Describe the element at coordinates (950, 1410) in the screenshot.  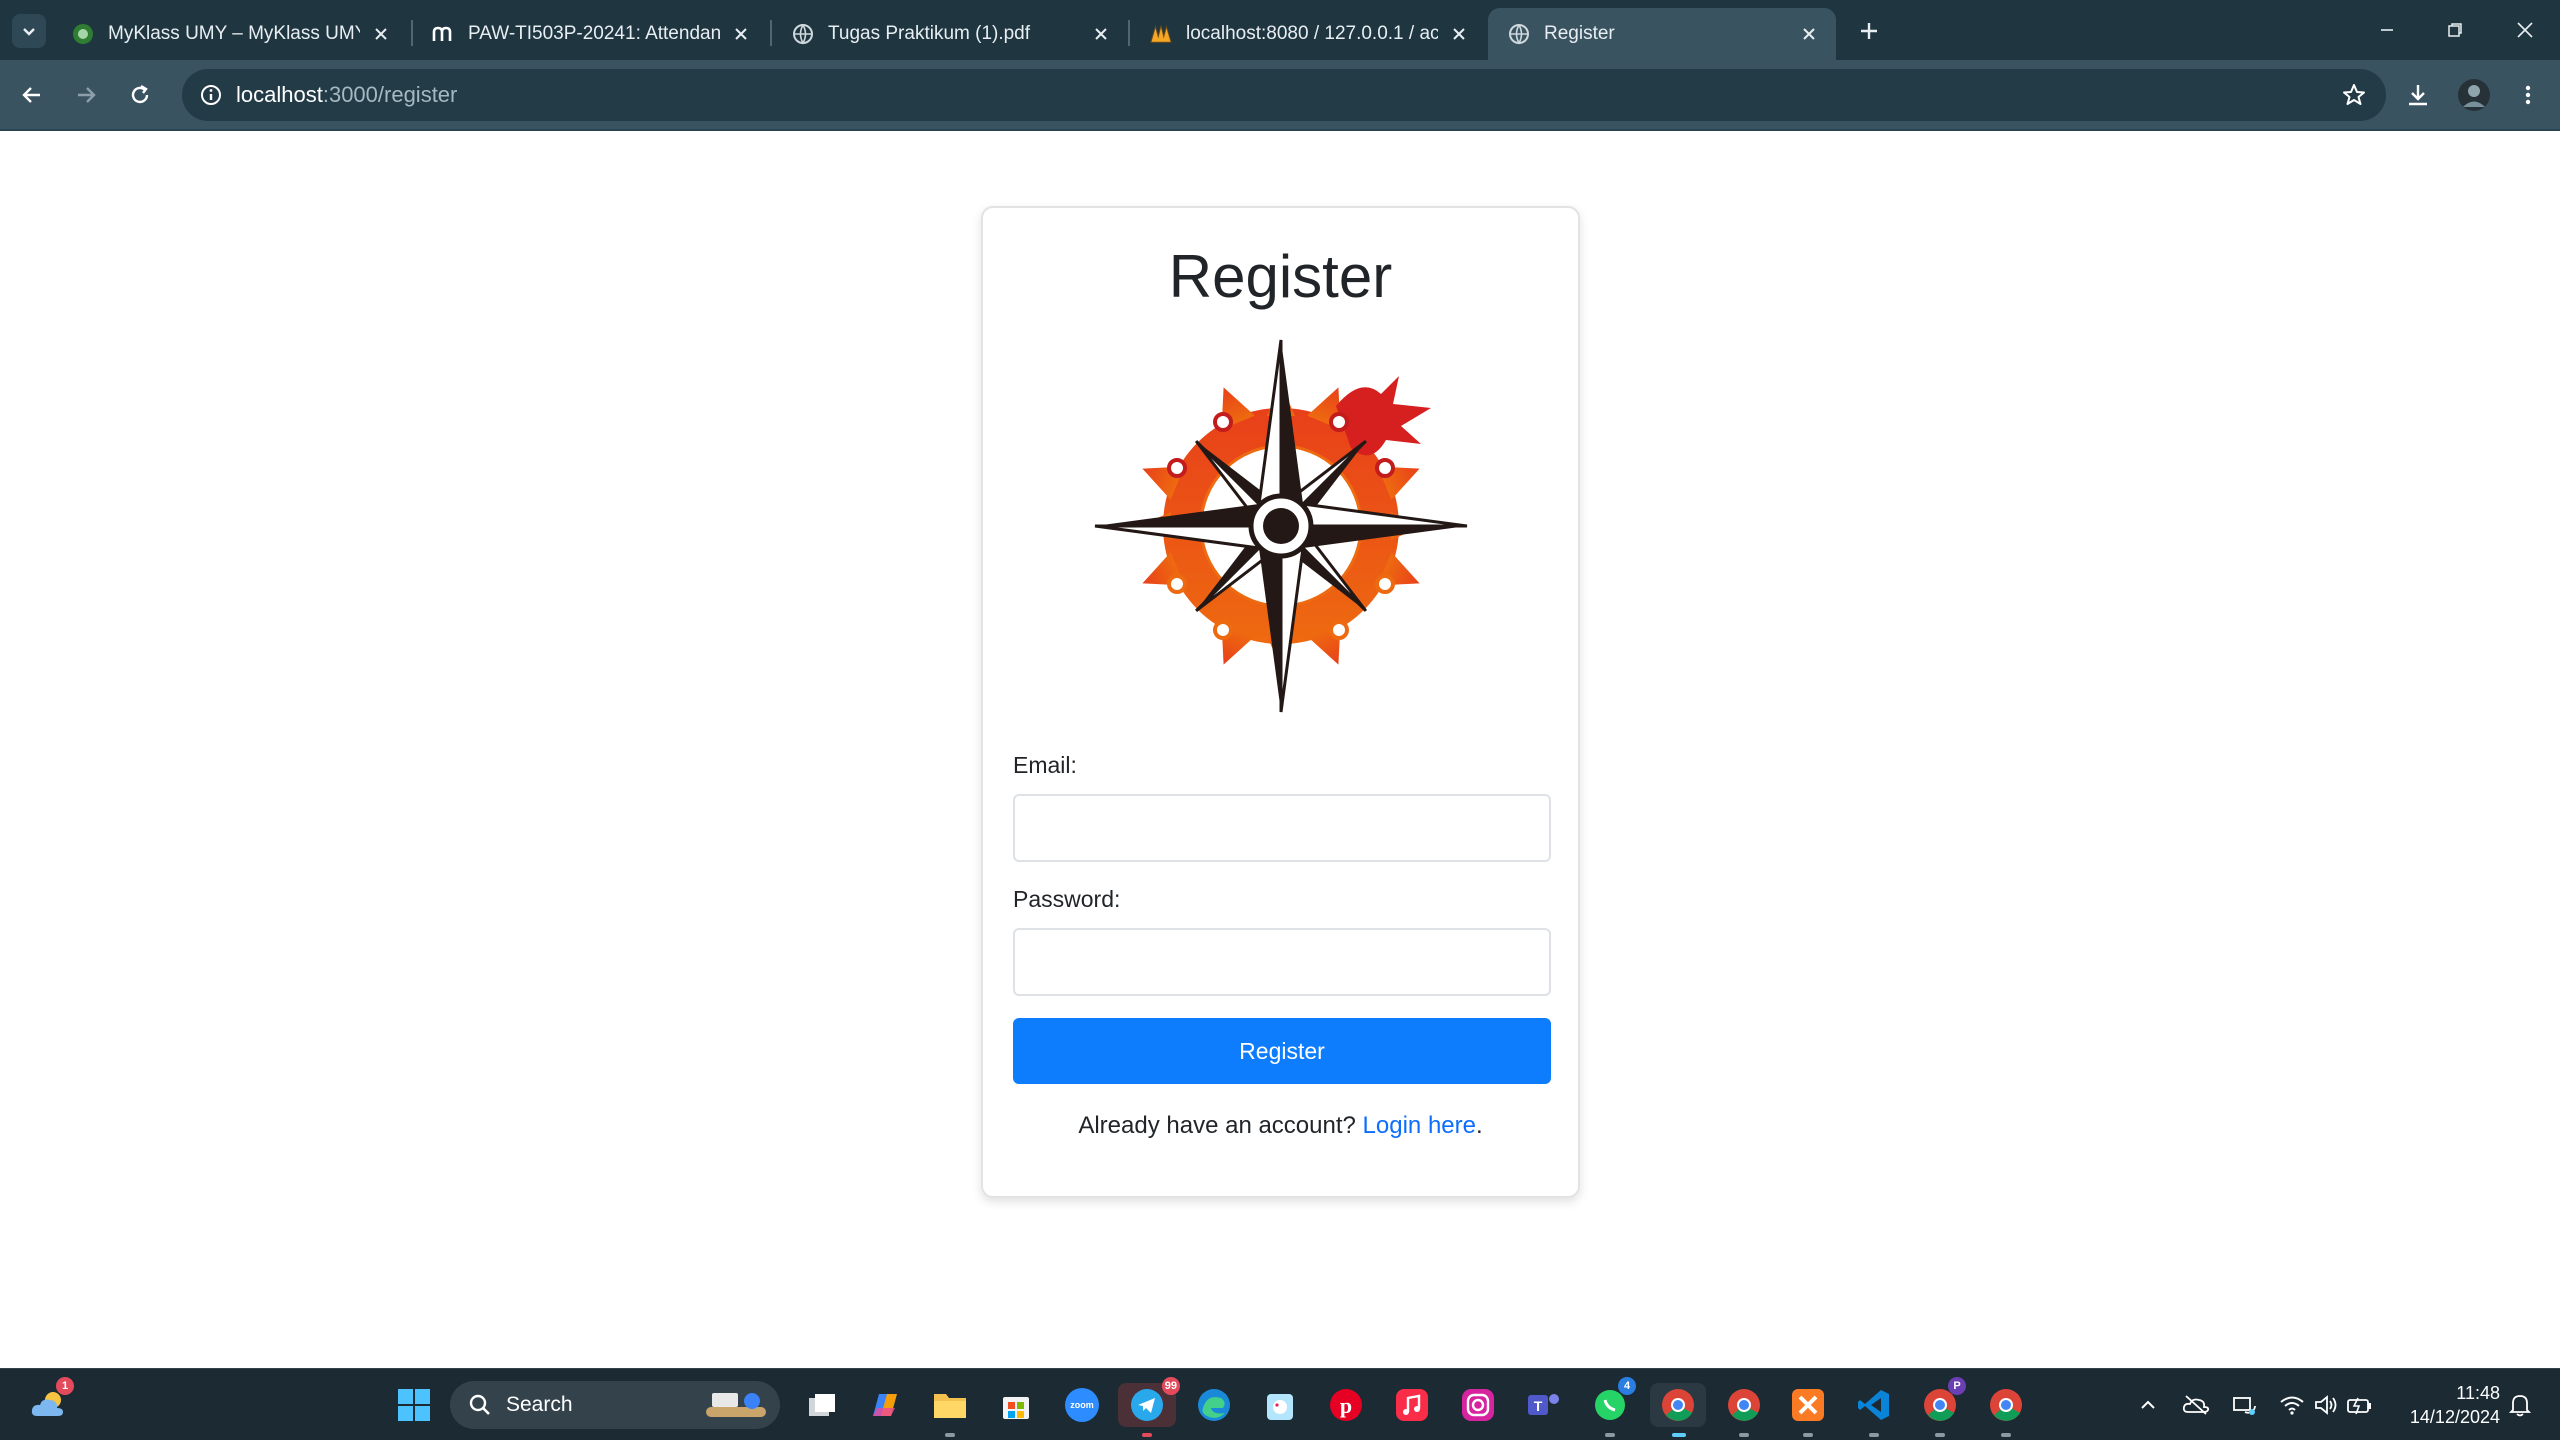
I see `file-explorer-app` at that location.